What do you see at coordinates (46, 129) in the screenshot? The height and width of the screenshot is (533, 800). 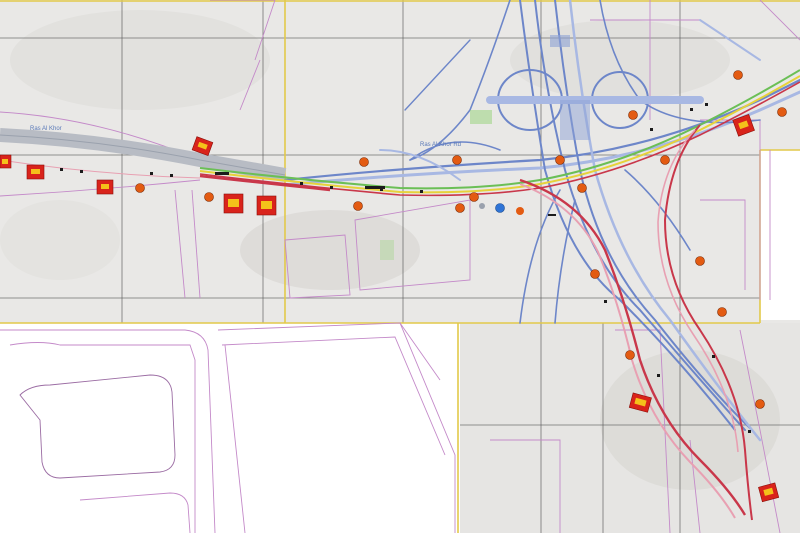 I see `road-label-west: Ras Al Khor` at bounding box center [46, 129].